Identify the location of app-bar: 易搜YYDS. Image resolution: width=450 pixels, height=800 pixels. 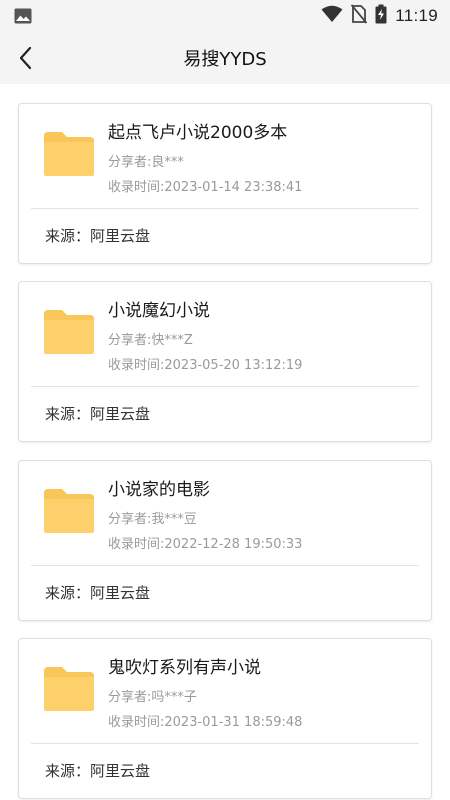
(225, 58).